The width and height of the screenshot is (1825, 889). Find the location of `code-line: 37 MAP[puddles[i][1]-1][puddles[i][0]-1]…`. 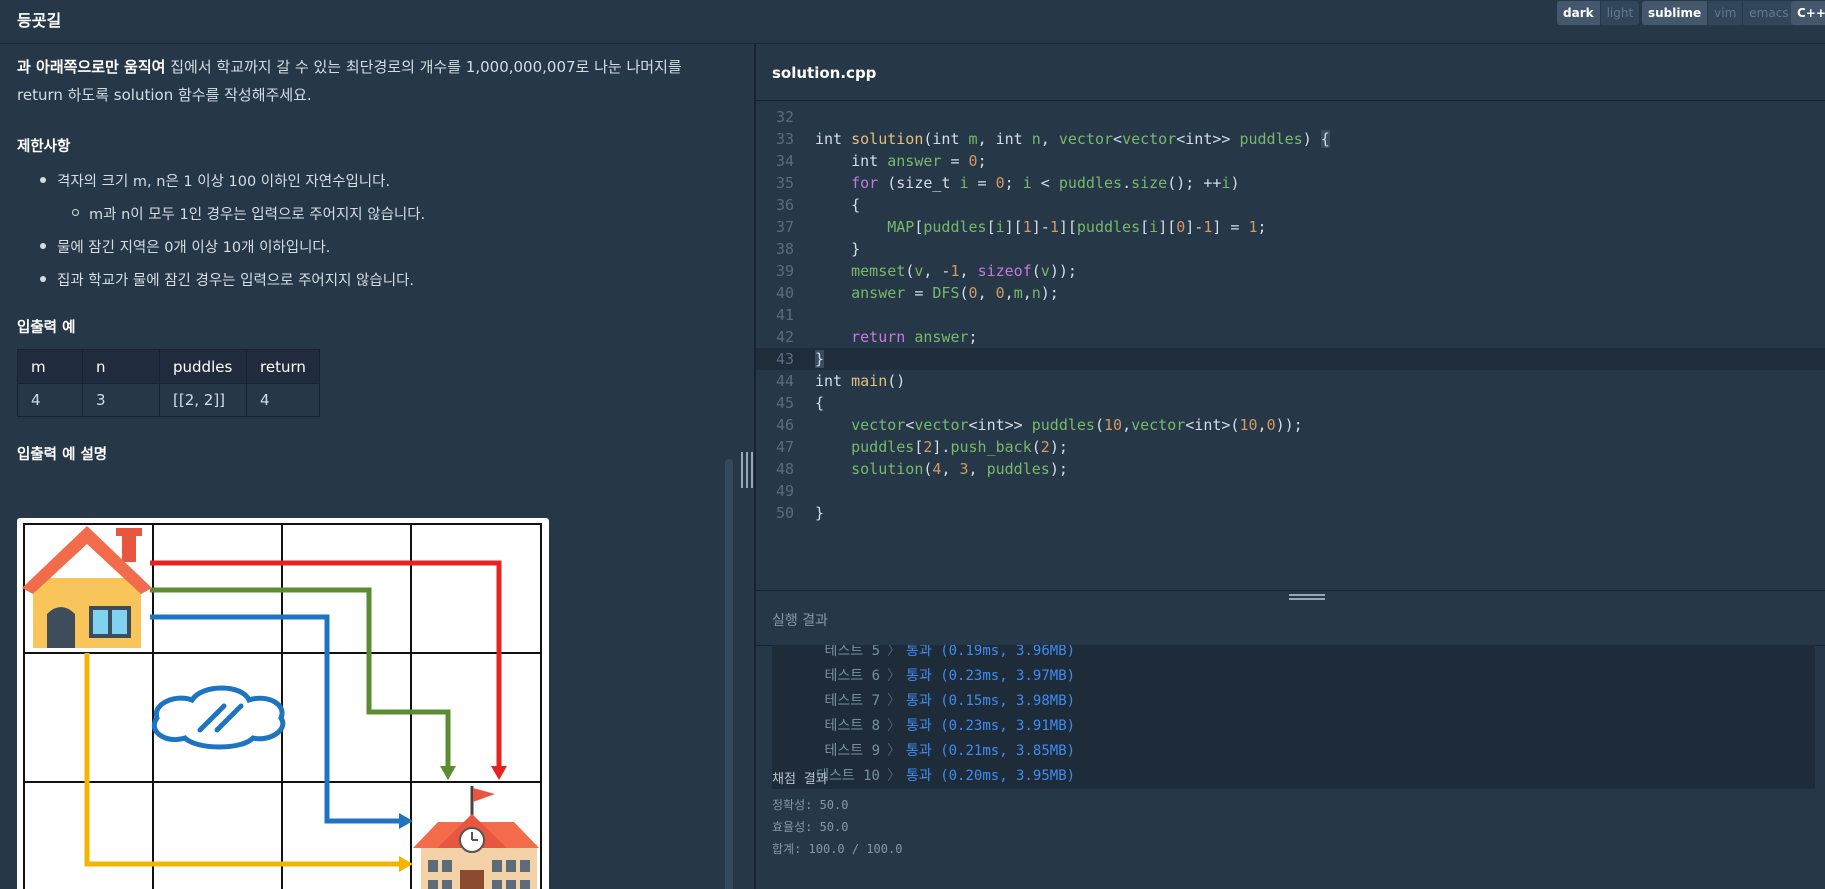

code-line: 37 MAP[puddles[i][1]-1][puddles[i][0]-1]… is located at coordinates (1290, 227).